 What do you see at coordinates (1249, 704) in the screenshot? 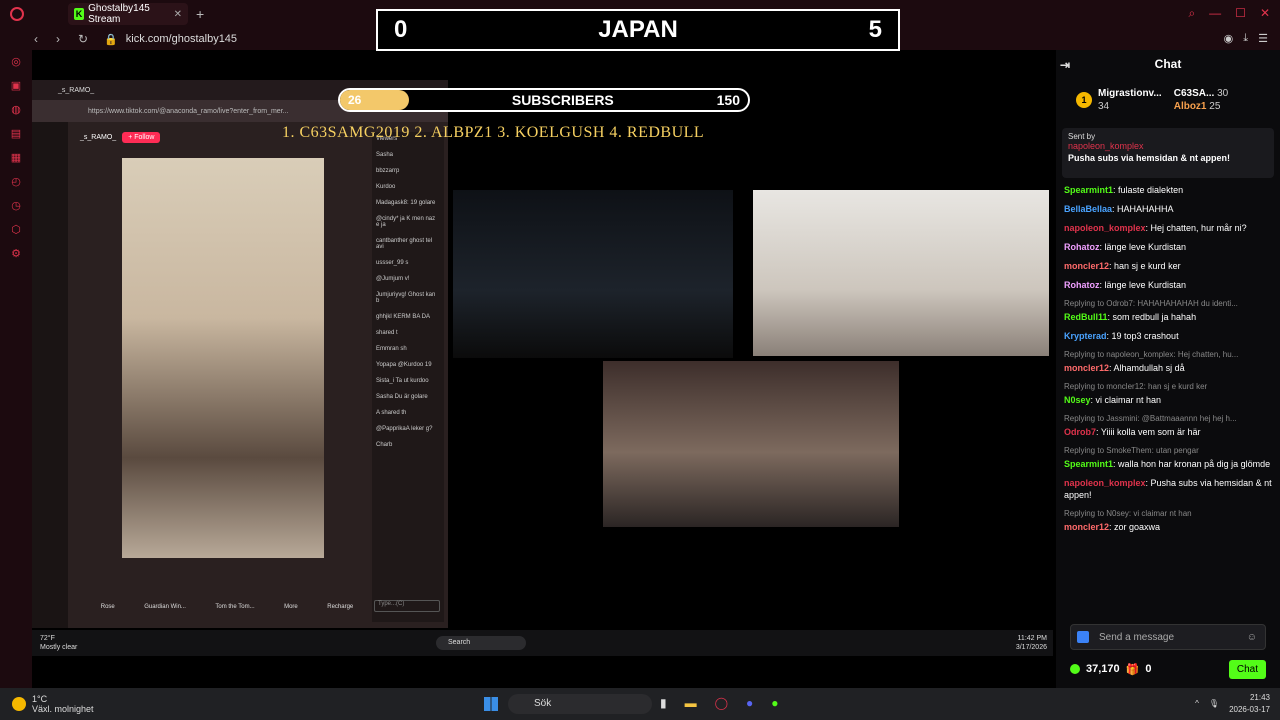
I see `clock: 21:43 2026-03-17` at bounding box center [1249, 704].